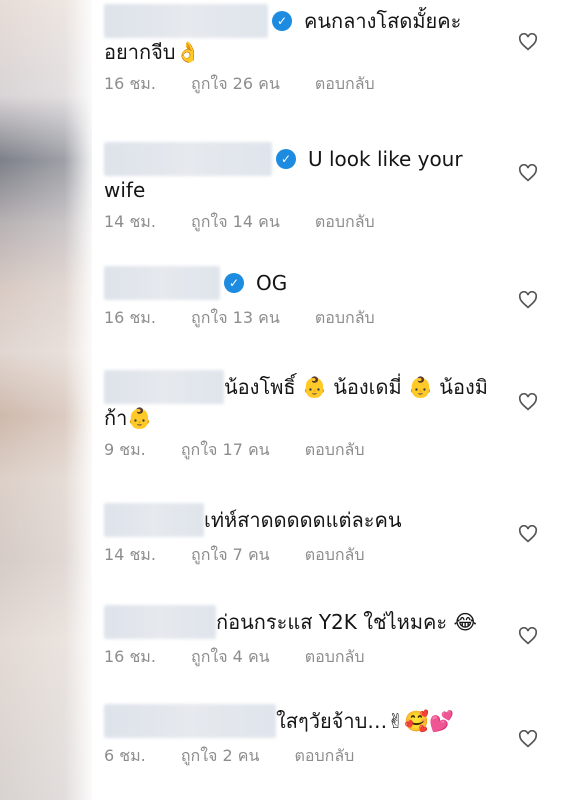 The width and height of the screenshot is (568, 800). I want to click on comment-text-continued: wife, so click(125, 190).